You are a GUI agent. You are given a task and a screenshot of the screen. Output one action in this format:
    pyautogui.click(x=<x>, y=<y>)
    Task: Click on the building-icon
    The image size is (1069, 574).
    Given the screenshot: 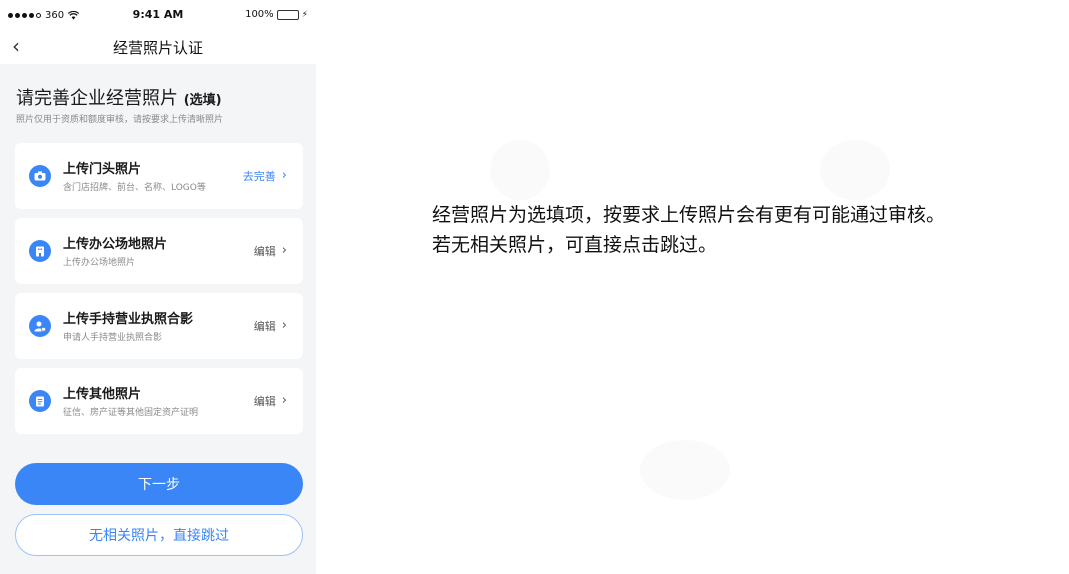 What is the action you would take?
    pyautogui.click(x=40, y=251)
    